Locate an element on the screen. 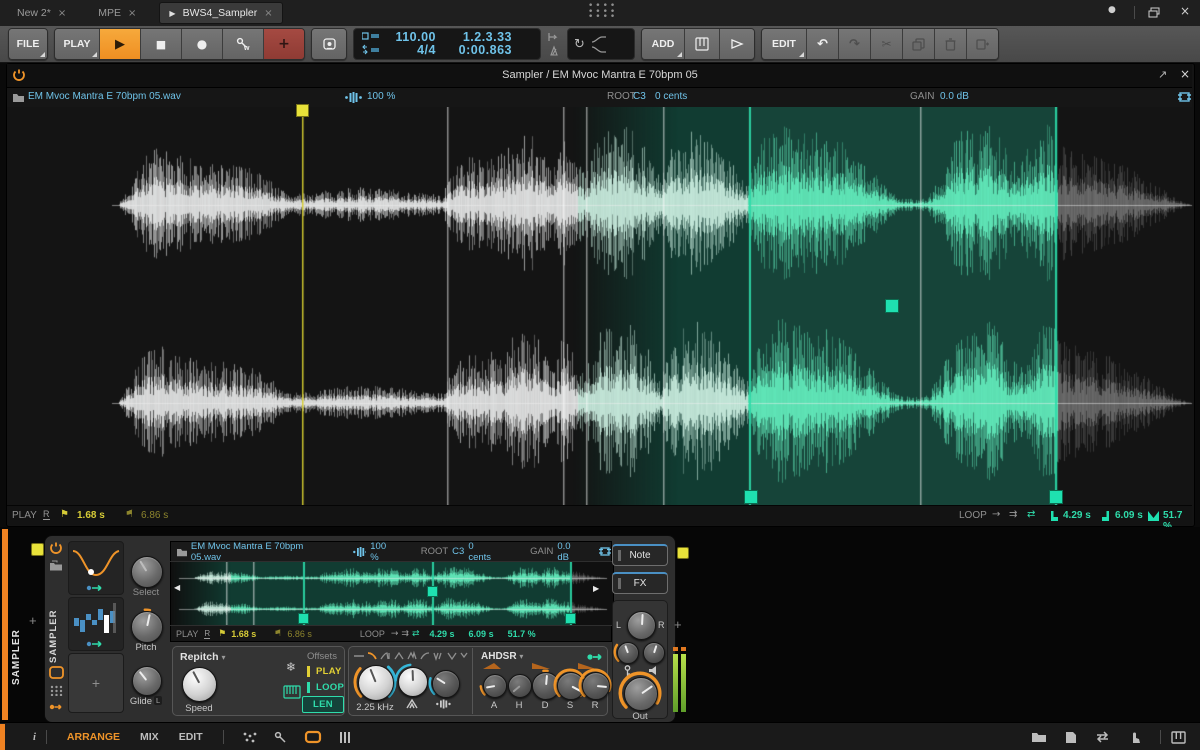 This screenshot has width=1200, height=750. view-arrange-button: ARRANGE is located at coordinates (93, 737).